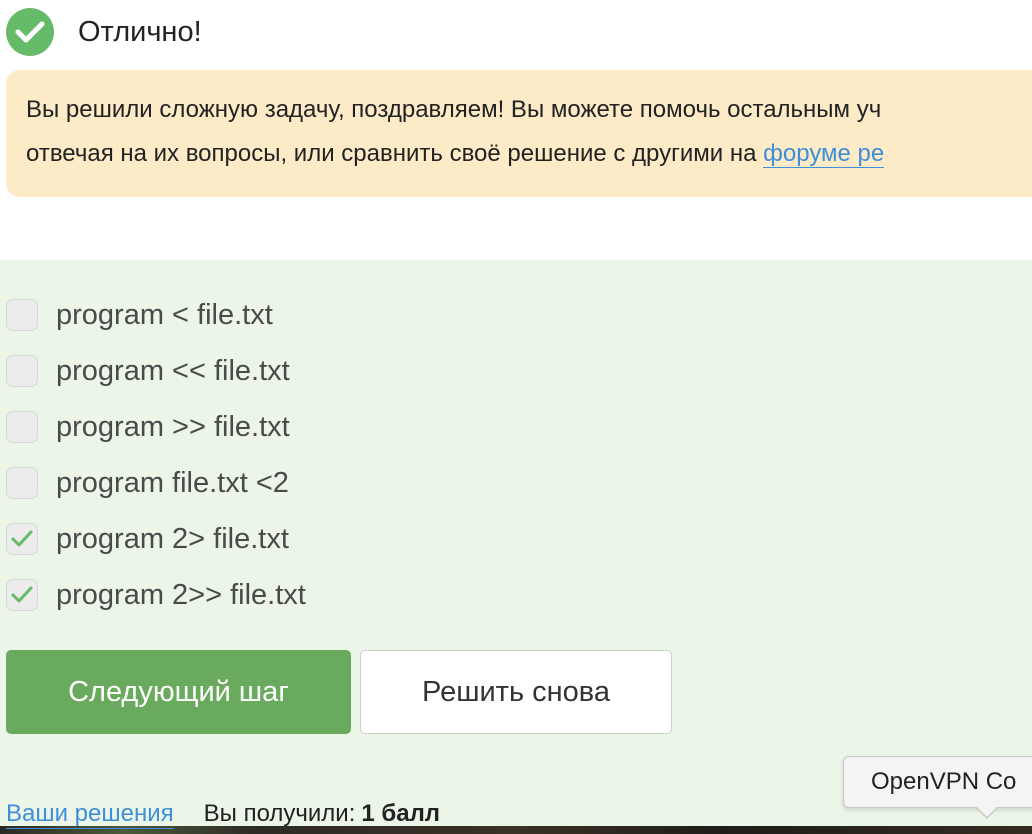  I want to click on next-step-button: Следующий шаг, so click(178, 692).